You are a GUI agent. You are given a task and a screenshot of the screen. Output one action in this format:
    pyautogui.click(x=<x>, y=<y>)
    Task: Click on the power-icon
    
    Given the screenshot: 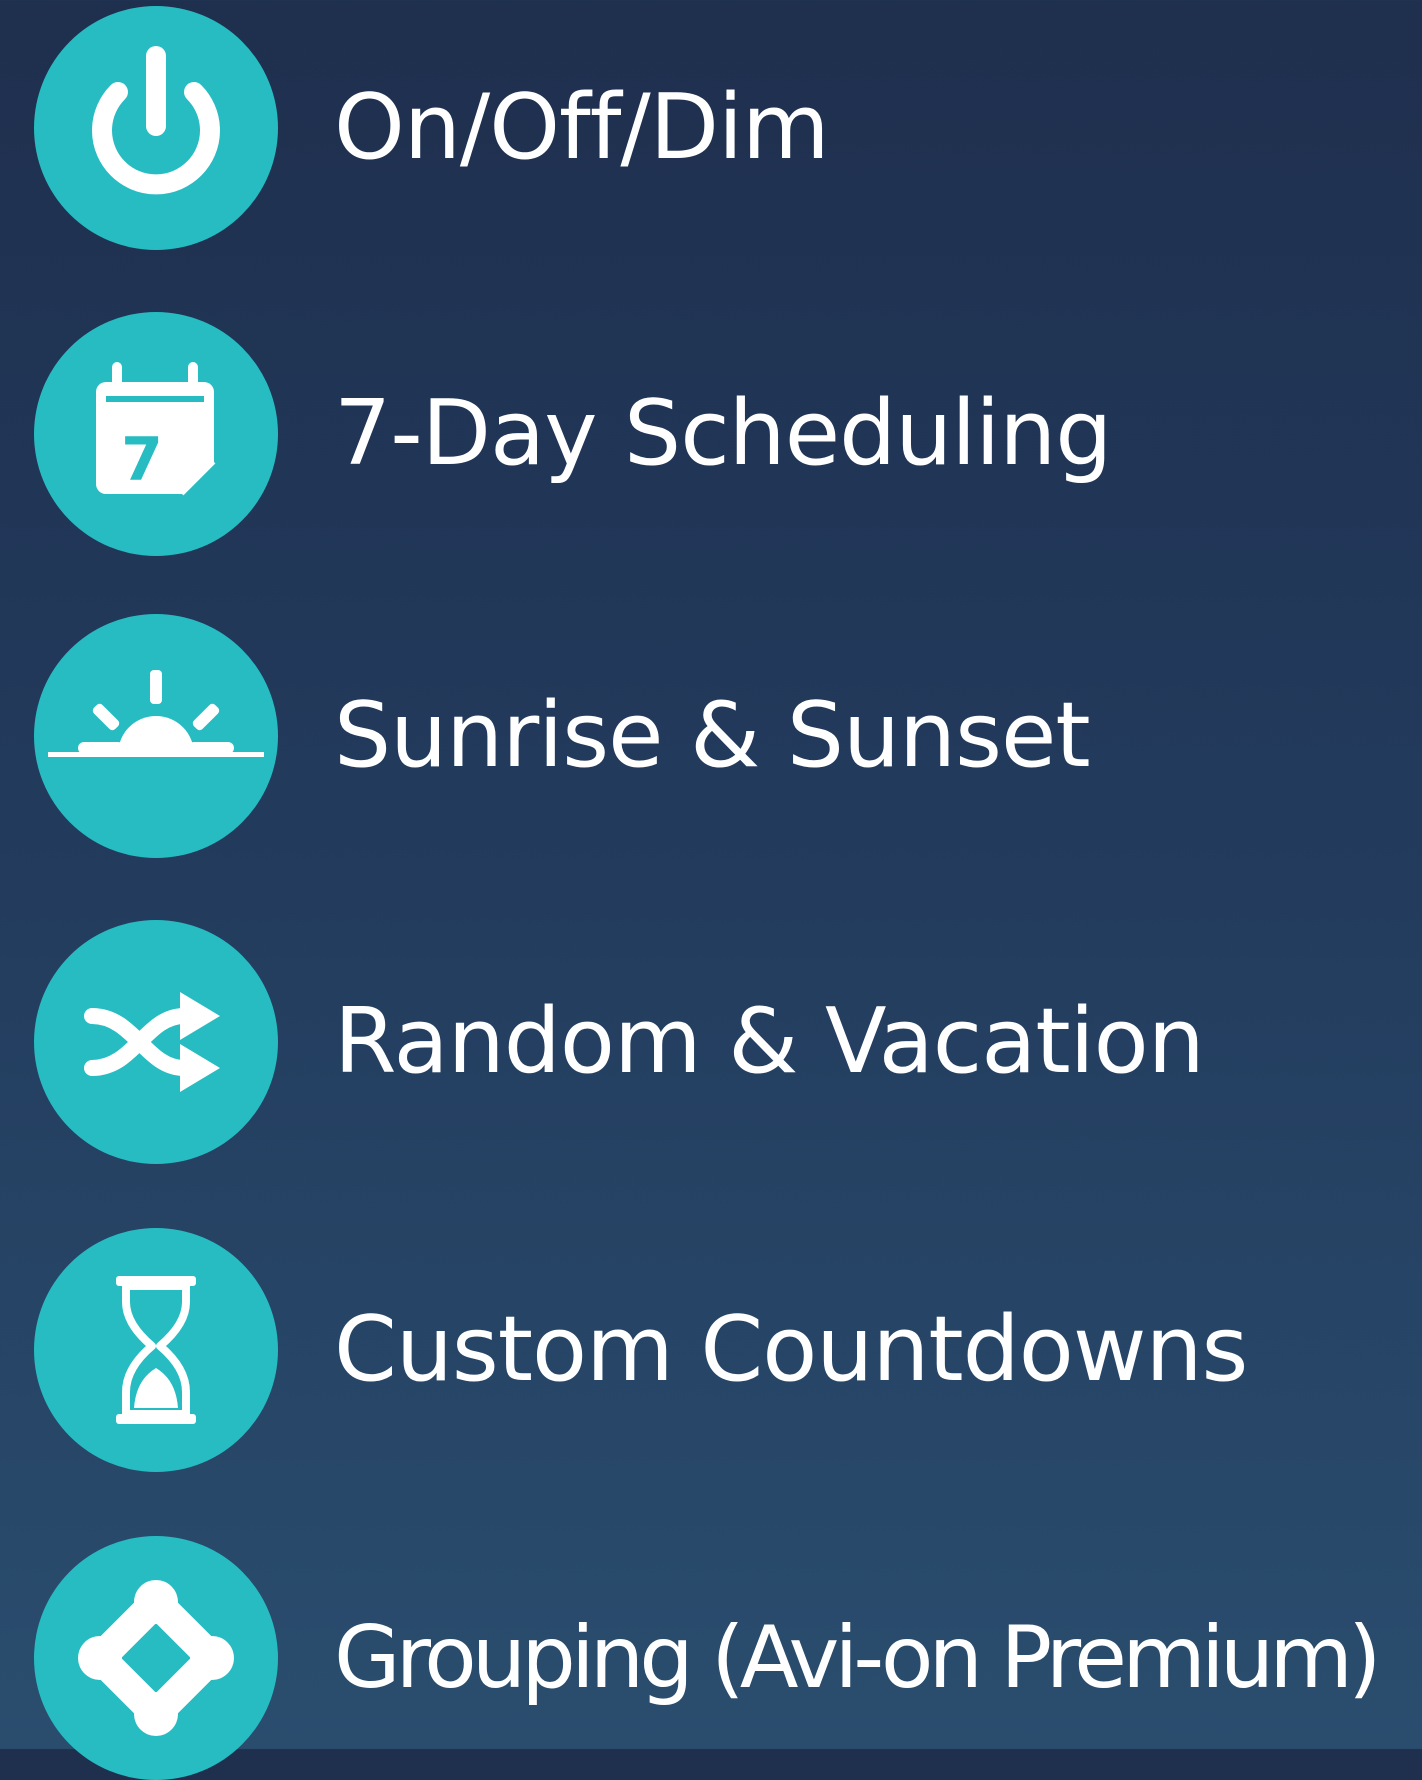 What is the action you would take?
    pyautogui.click(x=156, y=128)
    